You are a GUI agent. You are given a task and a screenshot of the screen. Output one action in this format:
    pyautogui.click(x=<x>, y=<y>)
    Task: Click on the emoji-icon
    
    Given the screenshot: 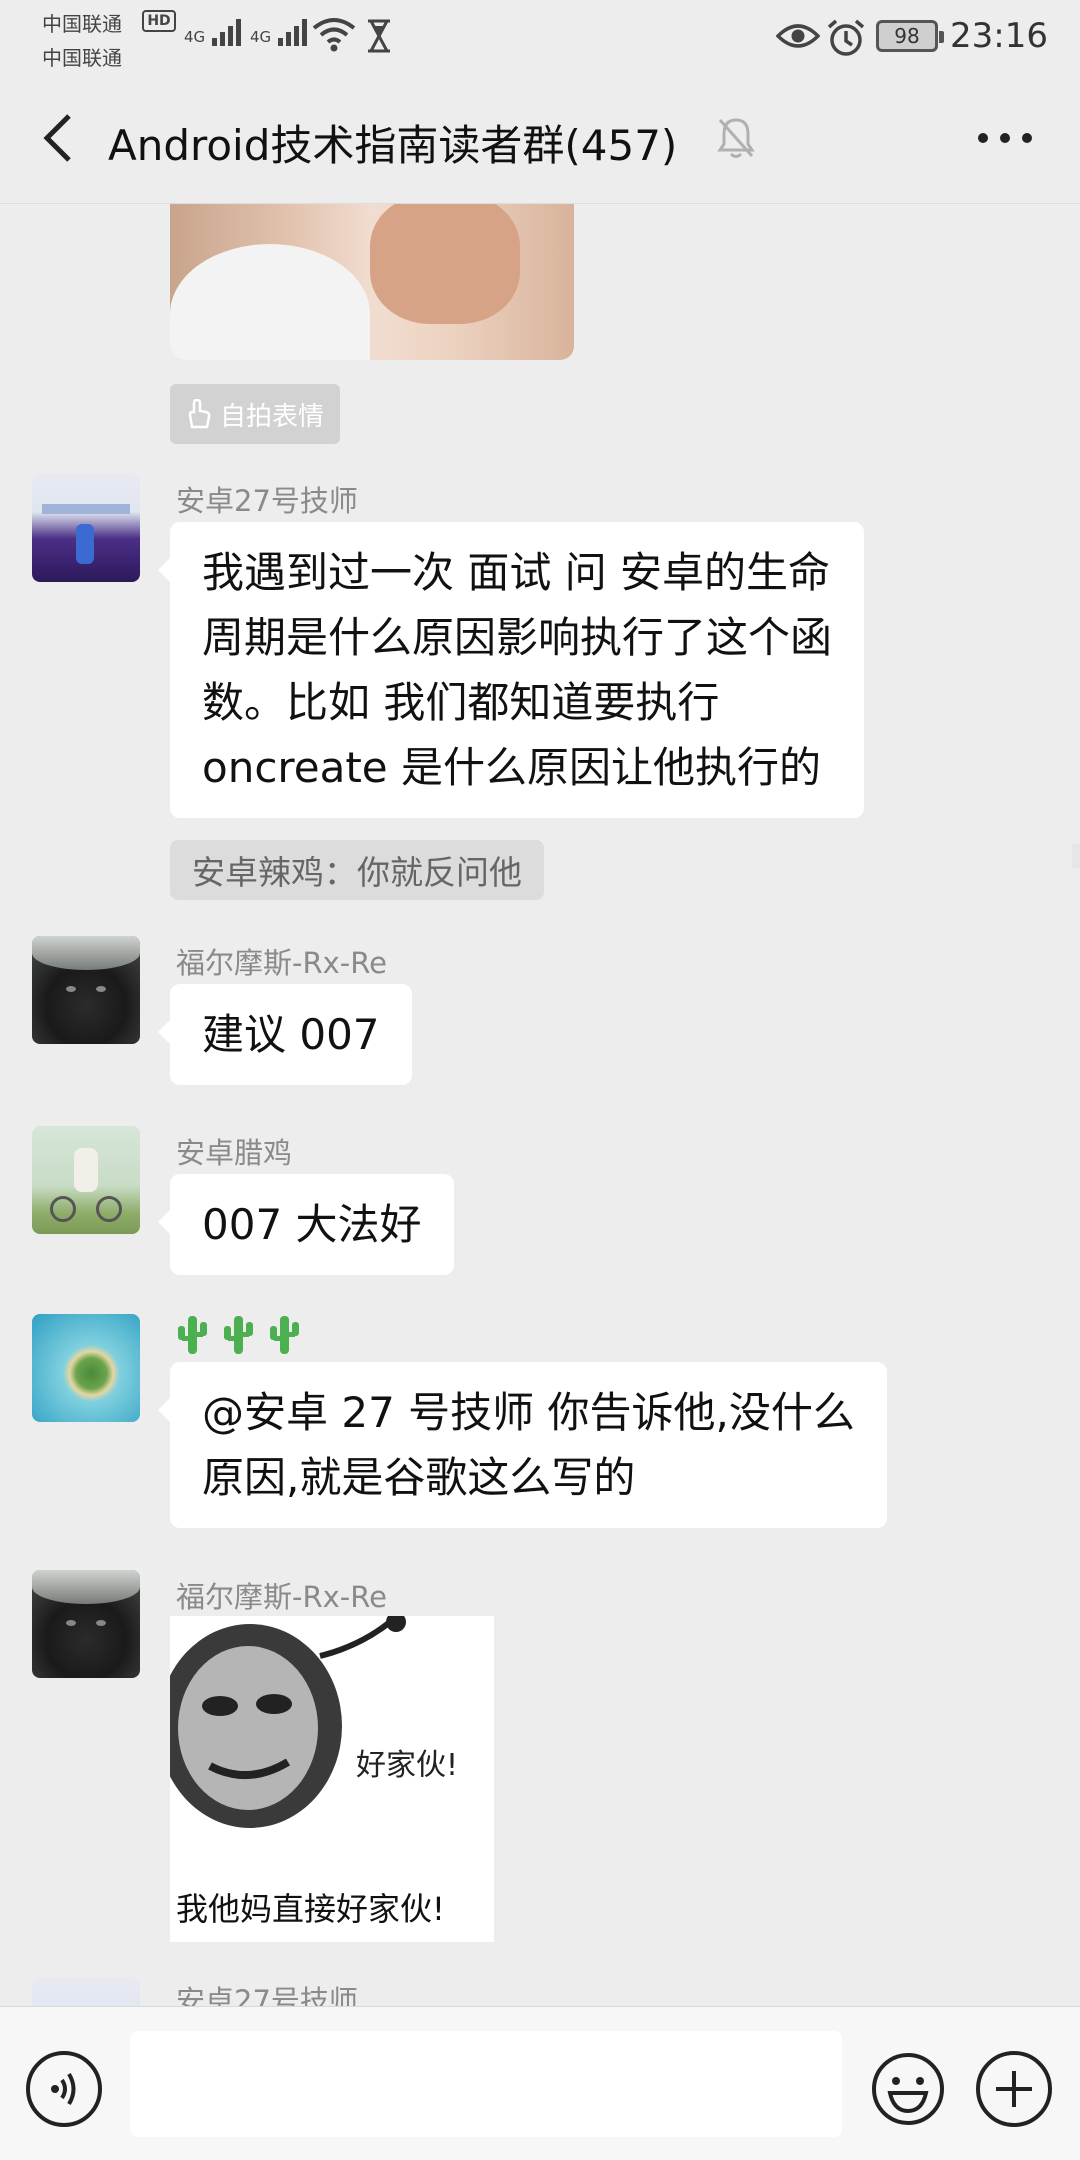 What is the action you would take?
    pyautogui.click(x=908, y=2089)
    